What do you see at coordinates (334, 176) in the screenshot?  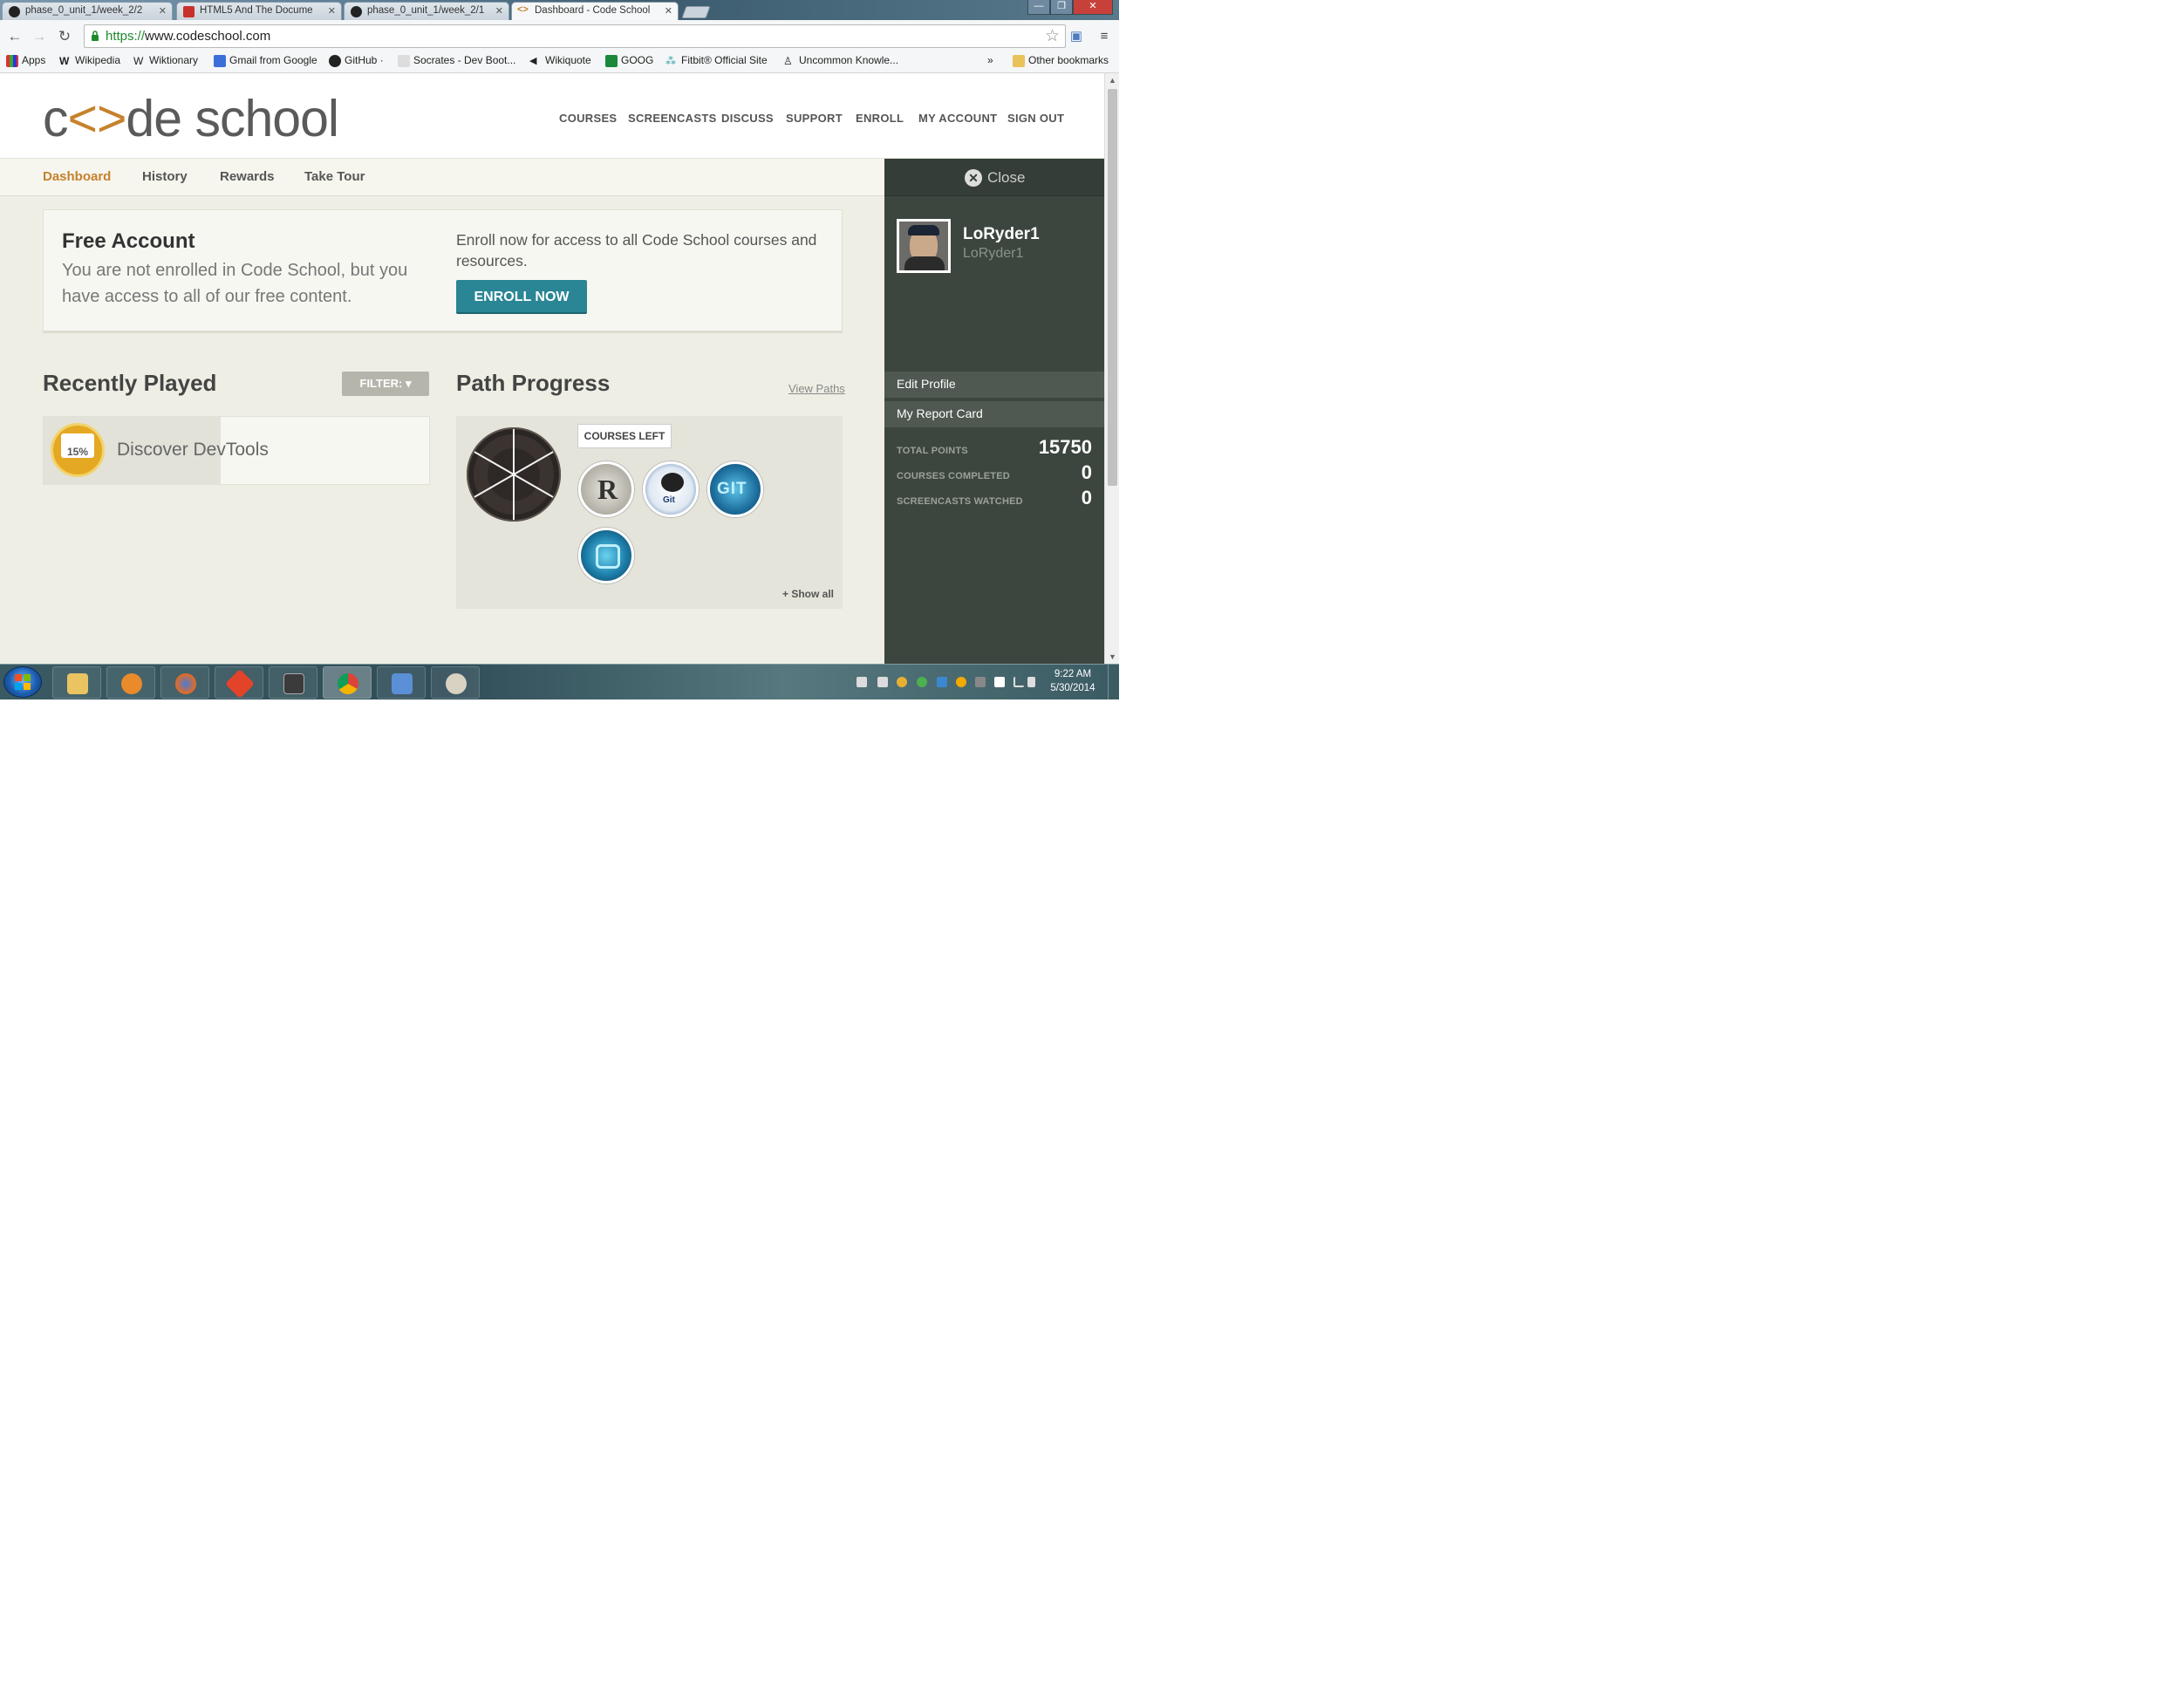 I see `tab-take-tour: Take Tour` at bounding box center [334, 176].